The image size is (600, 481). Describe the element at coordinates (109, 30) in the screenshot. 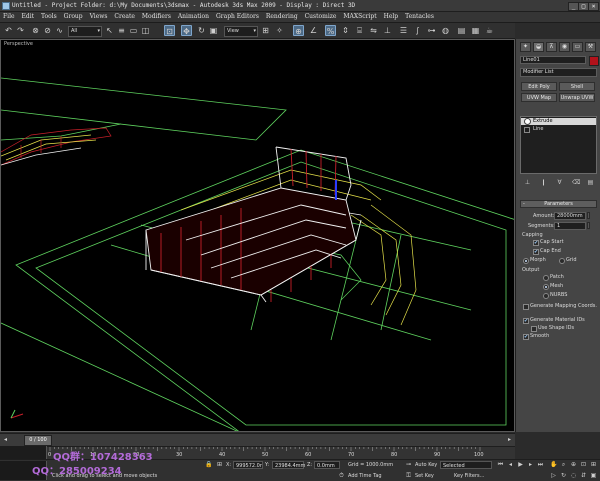

I see `select-object-icon: ↖` at that location.